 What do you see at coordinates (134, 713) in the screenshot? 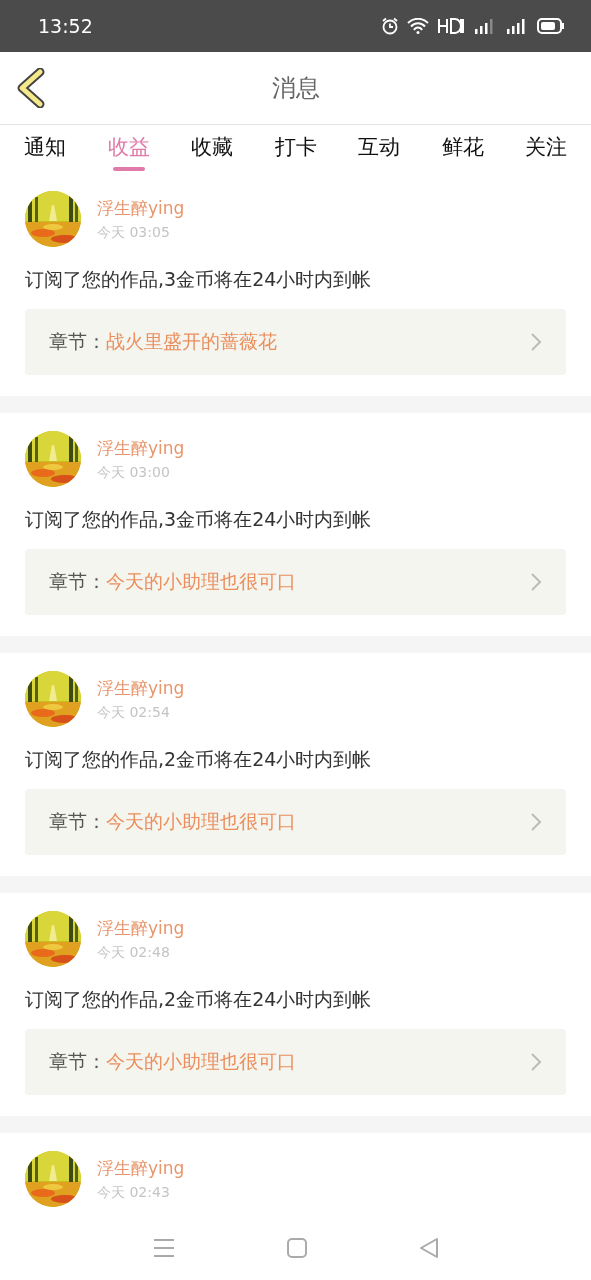
I see `timestamp: 今天 02:54` at bounding box center [134, 713].